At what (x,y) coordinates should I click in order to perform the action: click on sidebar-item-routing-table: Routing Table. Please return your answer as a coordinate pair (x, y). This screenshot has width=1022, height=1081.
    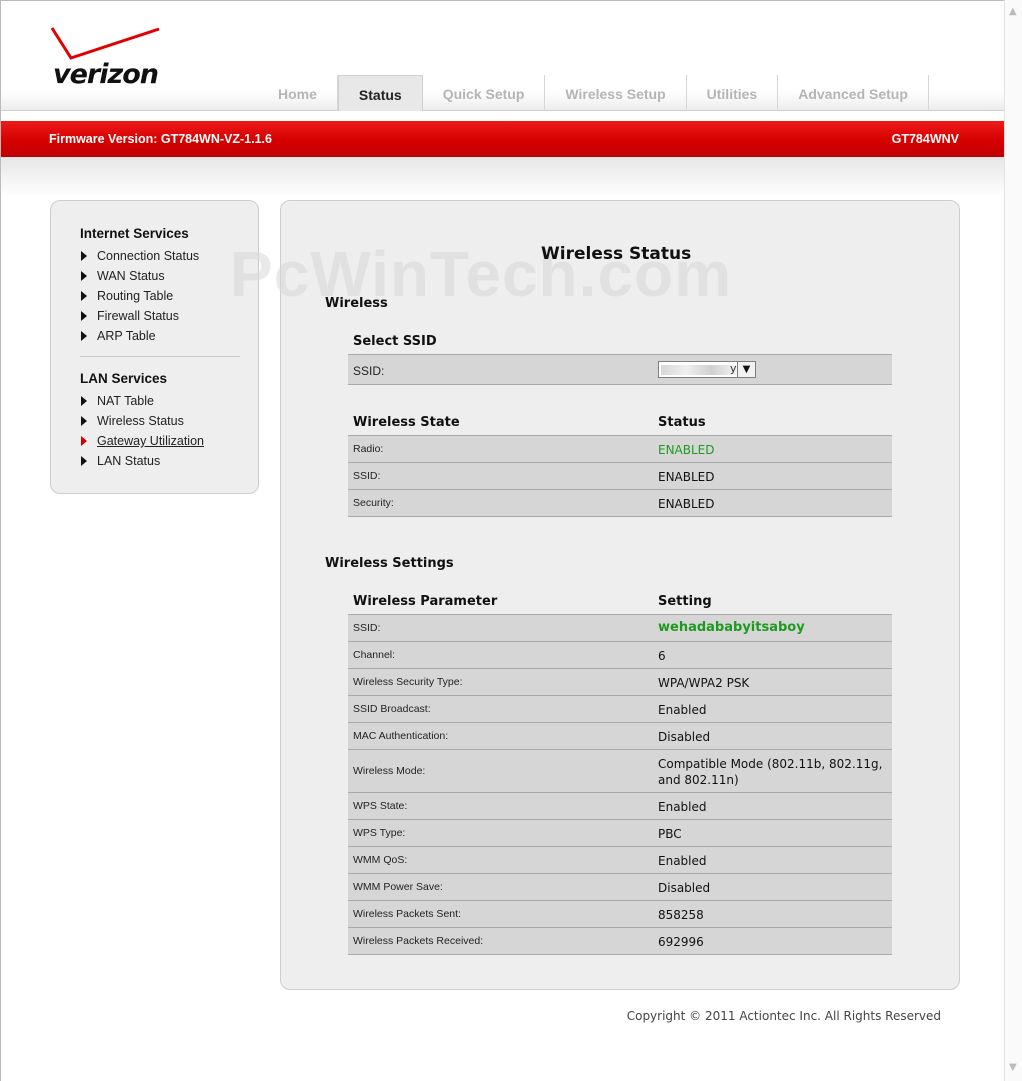
    Looking at the image, I should click on (127, 296).